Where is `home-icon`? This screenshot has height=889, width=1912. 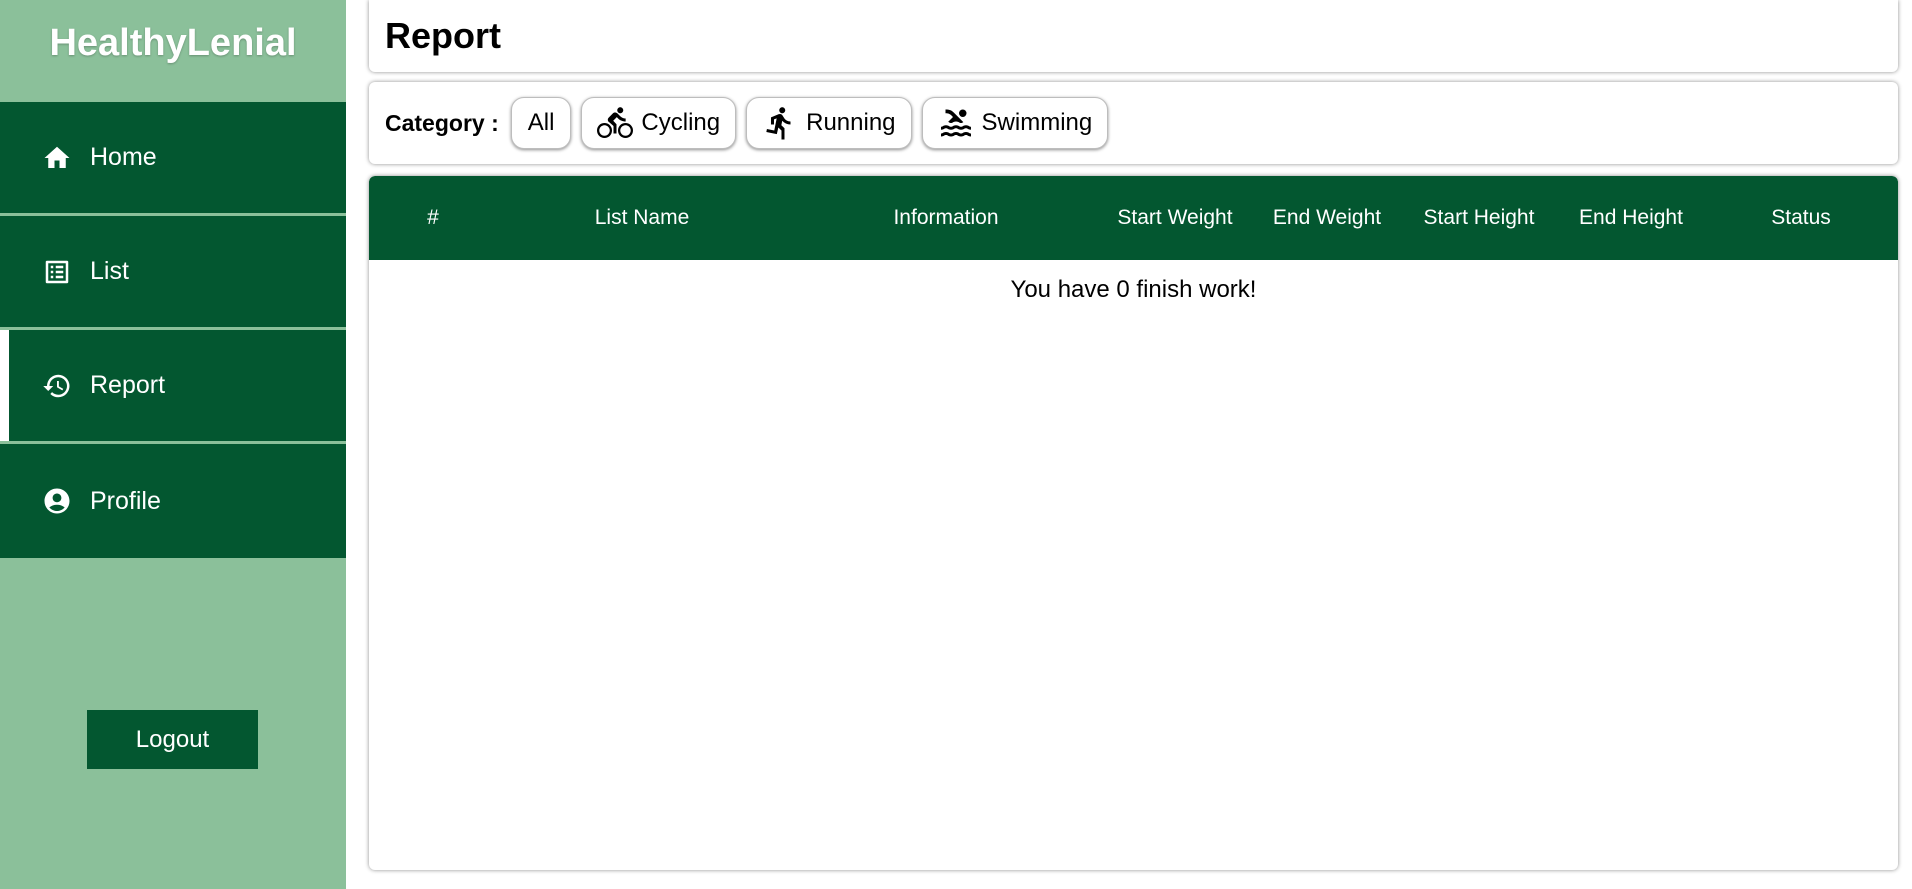 home-icon is located at coordinates (57, 158).